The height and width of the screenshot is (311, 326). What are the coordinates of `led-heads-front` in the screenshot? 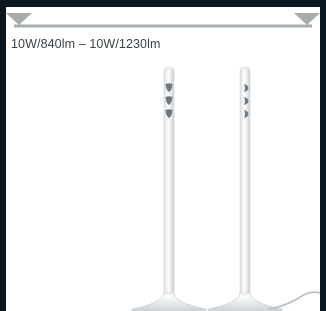 It's located at (169, 100).